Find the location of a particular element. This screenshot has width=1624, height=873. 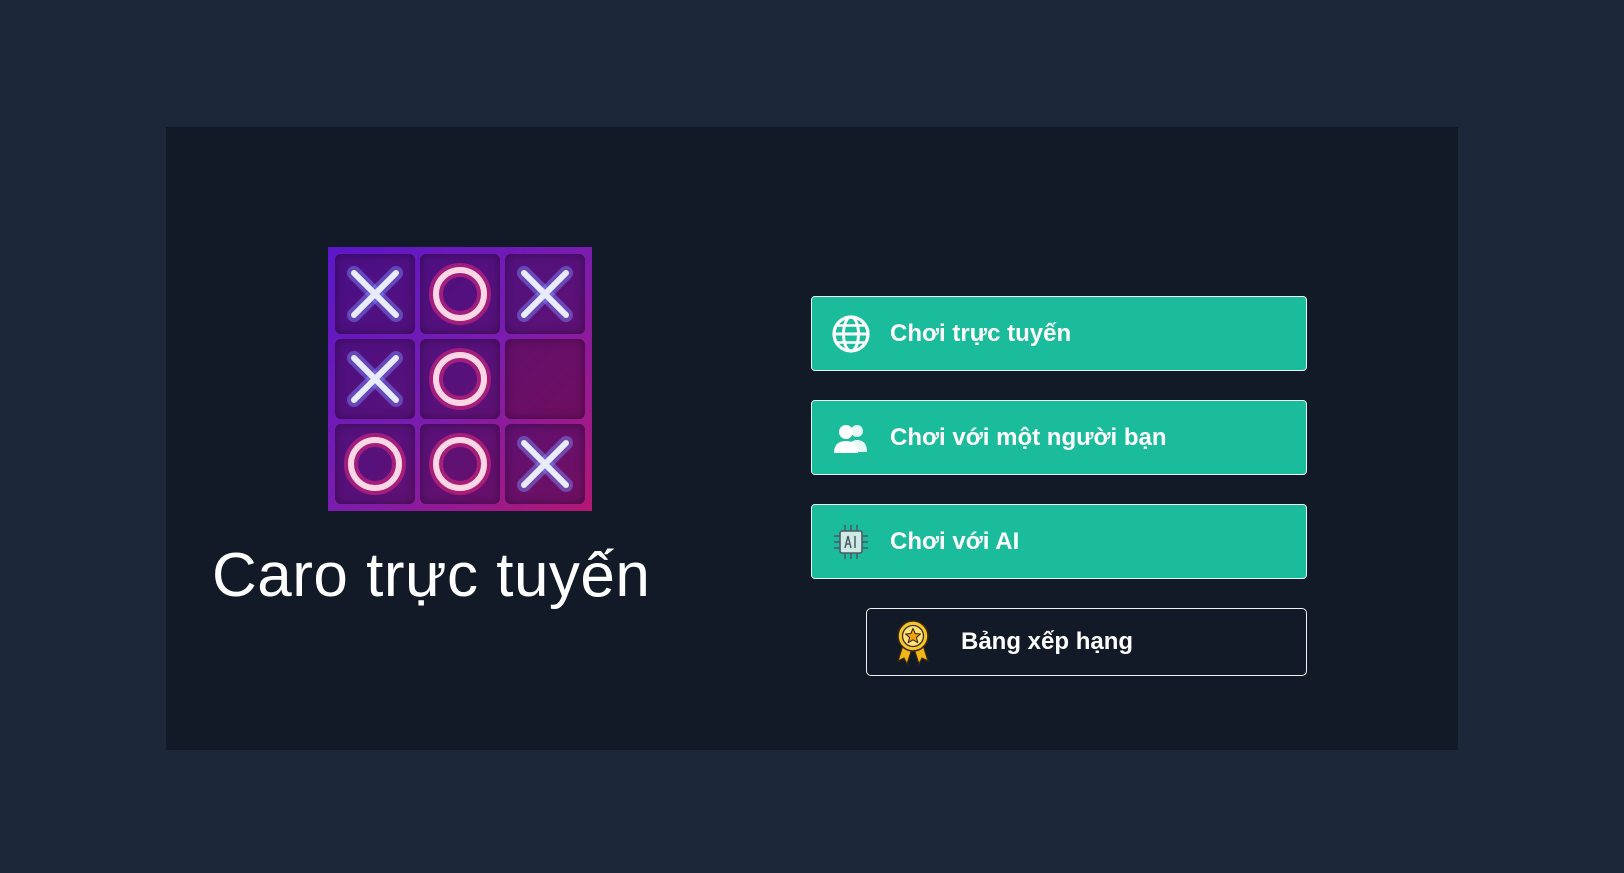

play-with-friend-label: Chơi với một người bạn is located at coordinates (1028, 437).